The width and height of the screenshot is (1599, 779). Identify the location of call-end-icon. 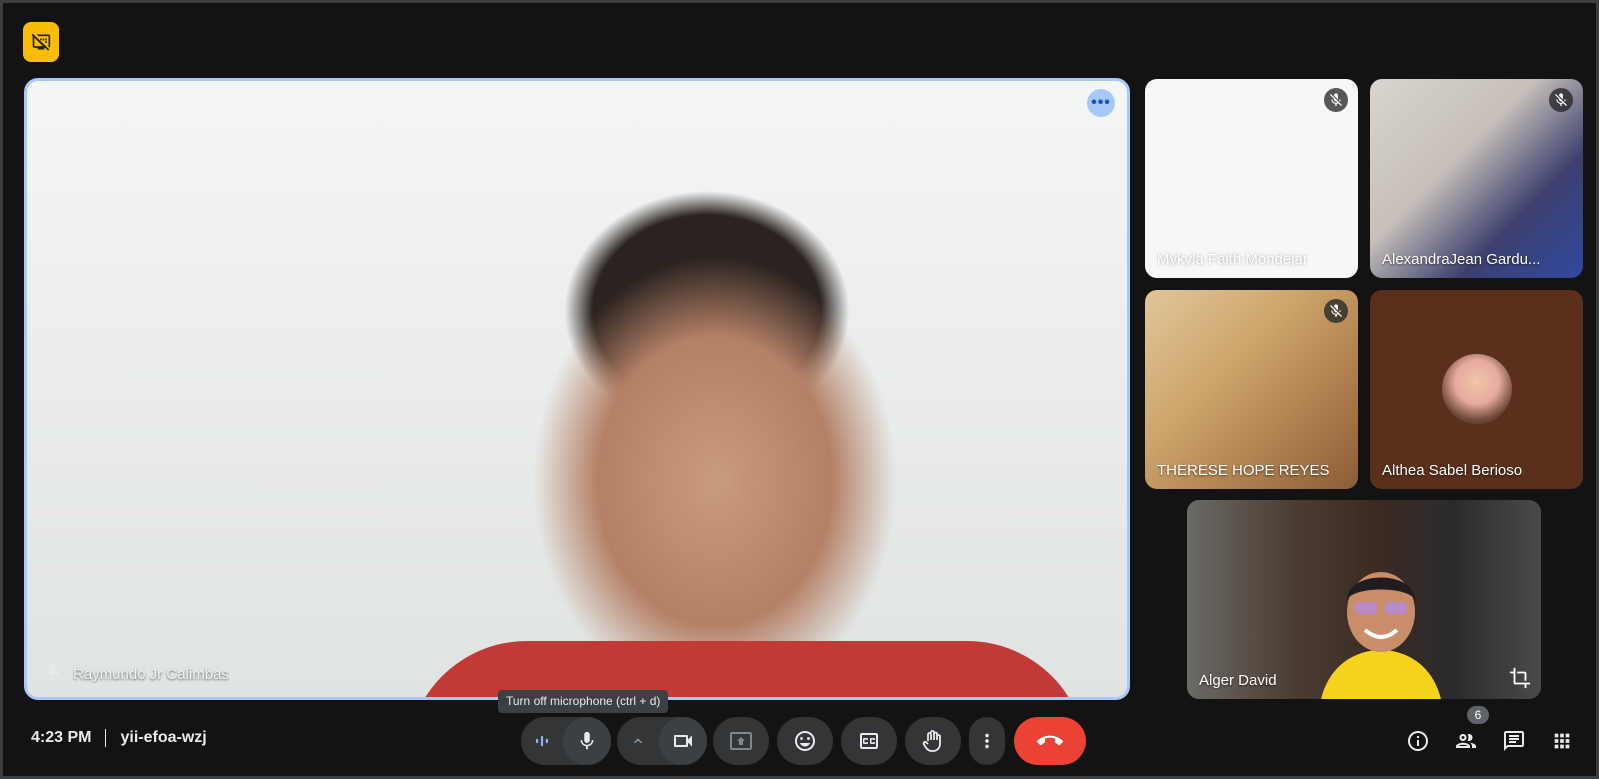
(1050, 740).